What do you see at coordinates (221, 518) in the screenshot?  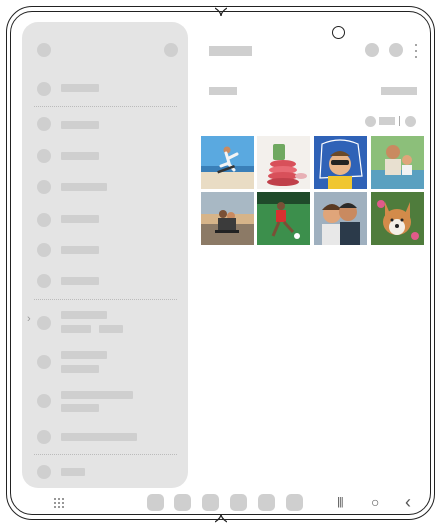 I see `hinge-bottom-notch` at bounding box center [221, 518].